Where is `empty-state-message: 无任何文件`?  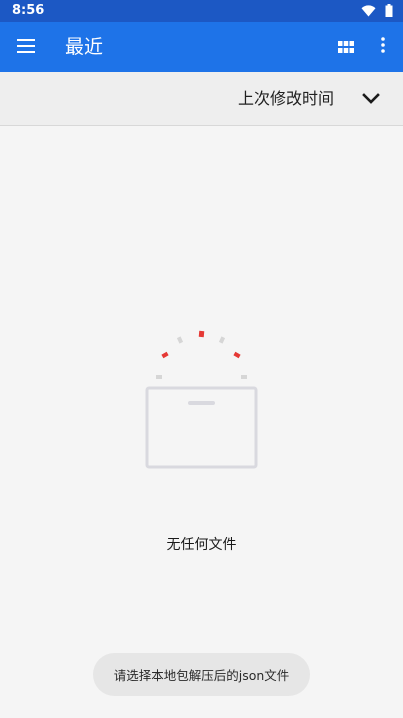
empty-state-message: 无任何文件 is located at coordinates (201, 545).